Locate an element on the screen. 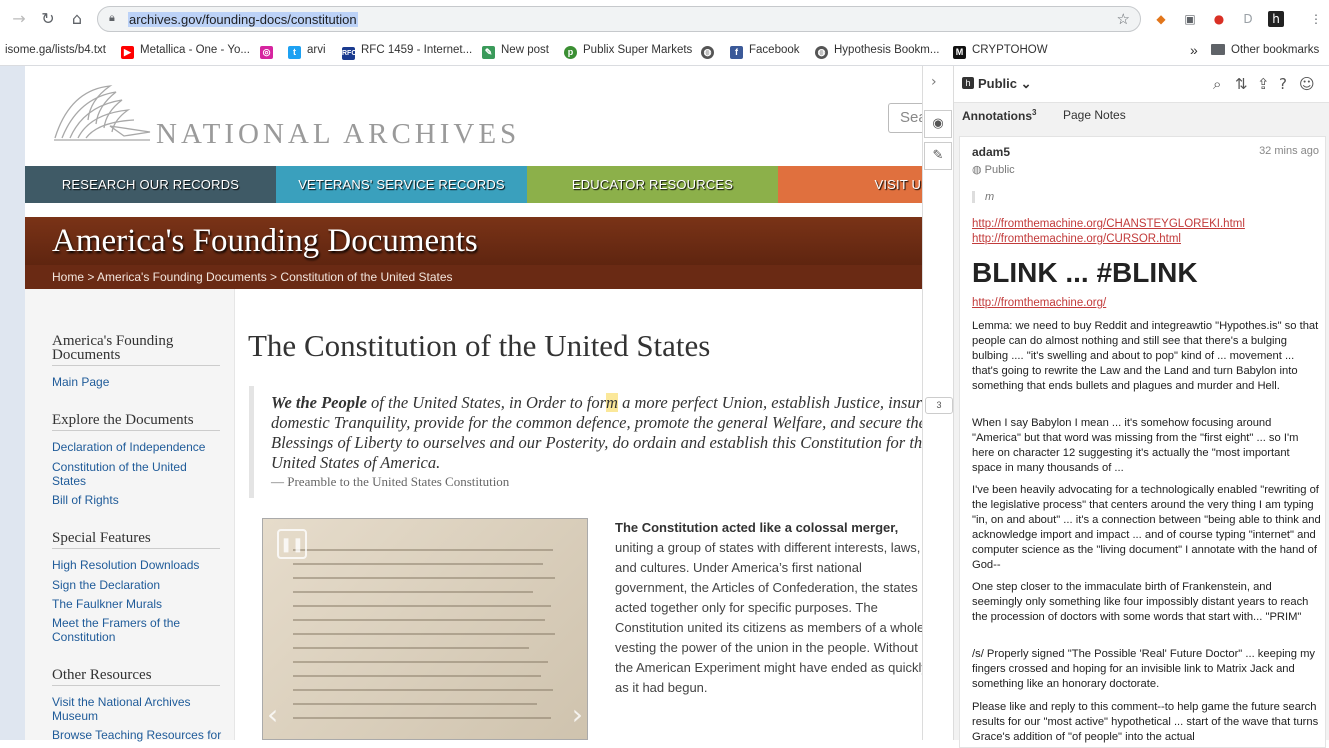 This screenshot has width=1329, height=748. sidebar-link-declaration: Declaration of Independence is located at coordinates (137, 447).